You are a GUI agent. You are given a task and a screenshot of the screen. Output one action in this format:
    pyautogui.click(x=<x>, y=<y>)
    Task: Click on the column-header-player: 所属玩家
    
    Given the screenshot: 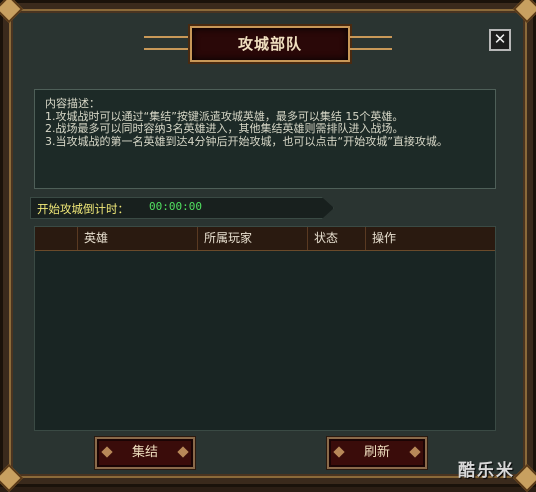 What is the action you would take?
    pyautogui.click(x=252, y=238)
    